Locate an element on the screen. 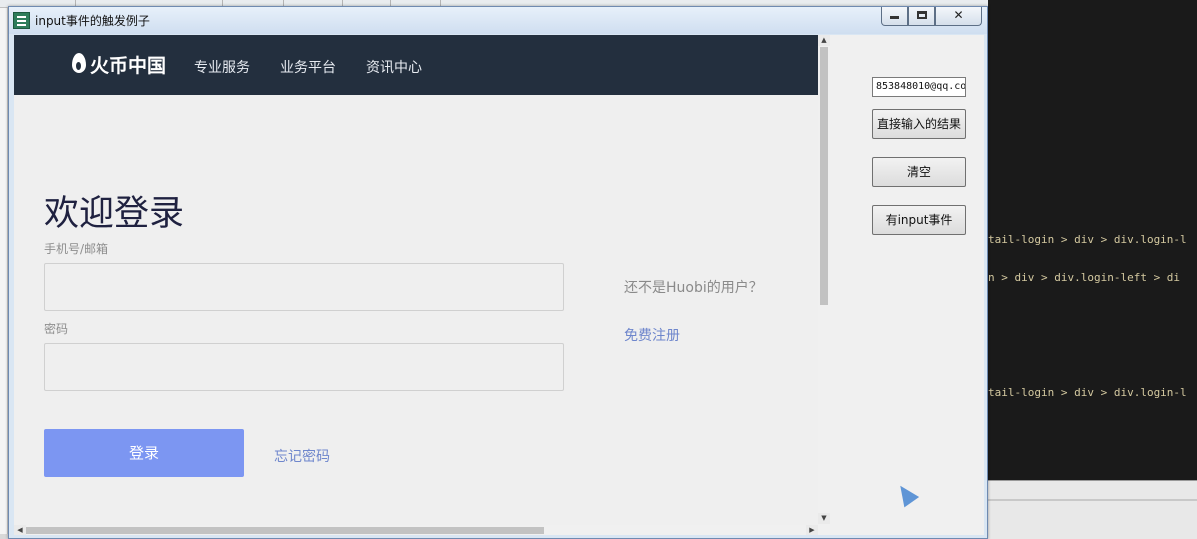  window-title: input事件的触发例子 is located at coordinates (92, 21).